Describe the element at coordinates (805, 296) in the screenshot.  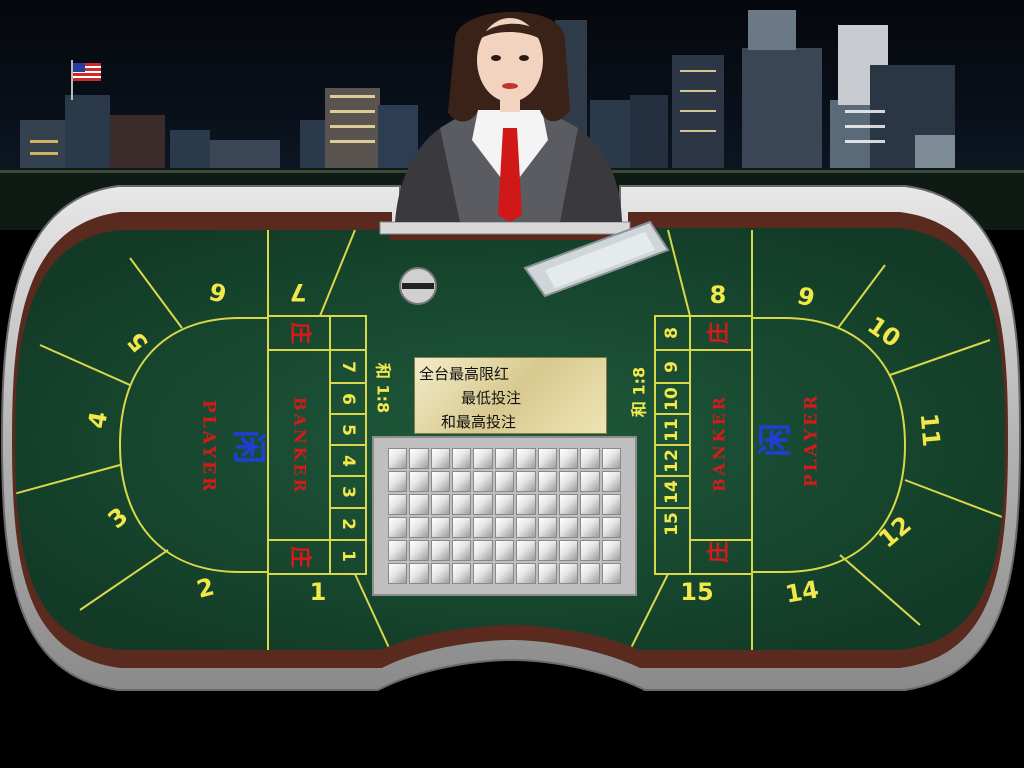
I see `seat-number: 9` at that location.